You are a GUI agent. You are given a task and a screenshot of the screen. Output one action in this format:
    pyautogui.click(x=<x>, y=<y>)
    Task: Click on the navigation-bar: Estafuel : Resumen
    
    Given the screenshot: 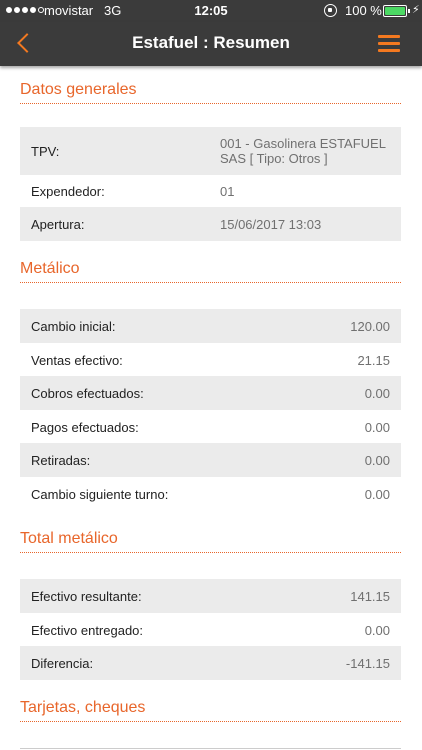 What is the action you would take?
    pyautogui.click(x=211, y=44)
    